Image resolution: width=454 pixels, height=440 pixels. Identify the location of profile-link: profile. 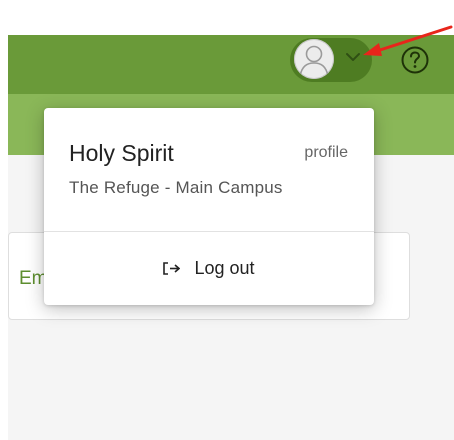
(326, 153).